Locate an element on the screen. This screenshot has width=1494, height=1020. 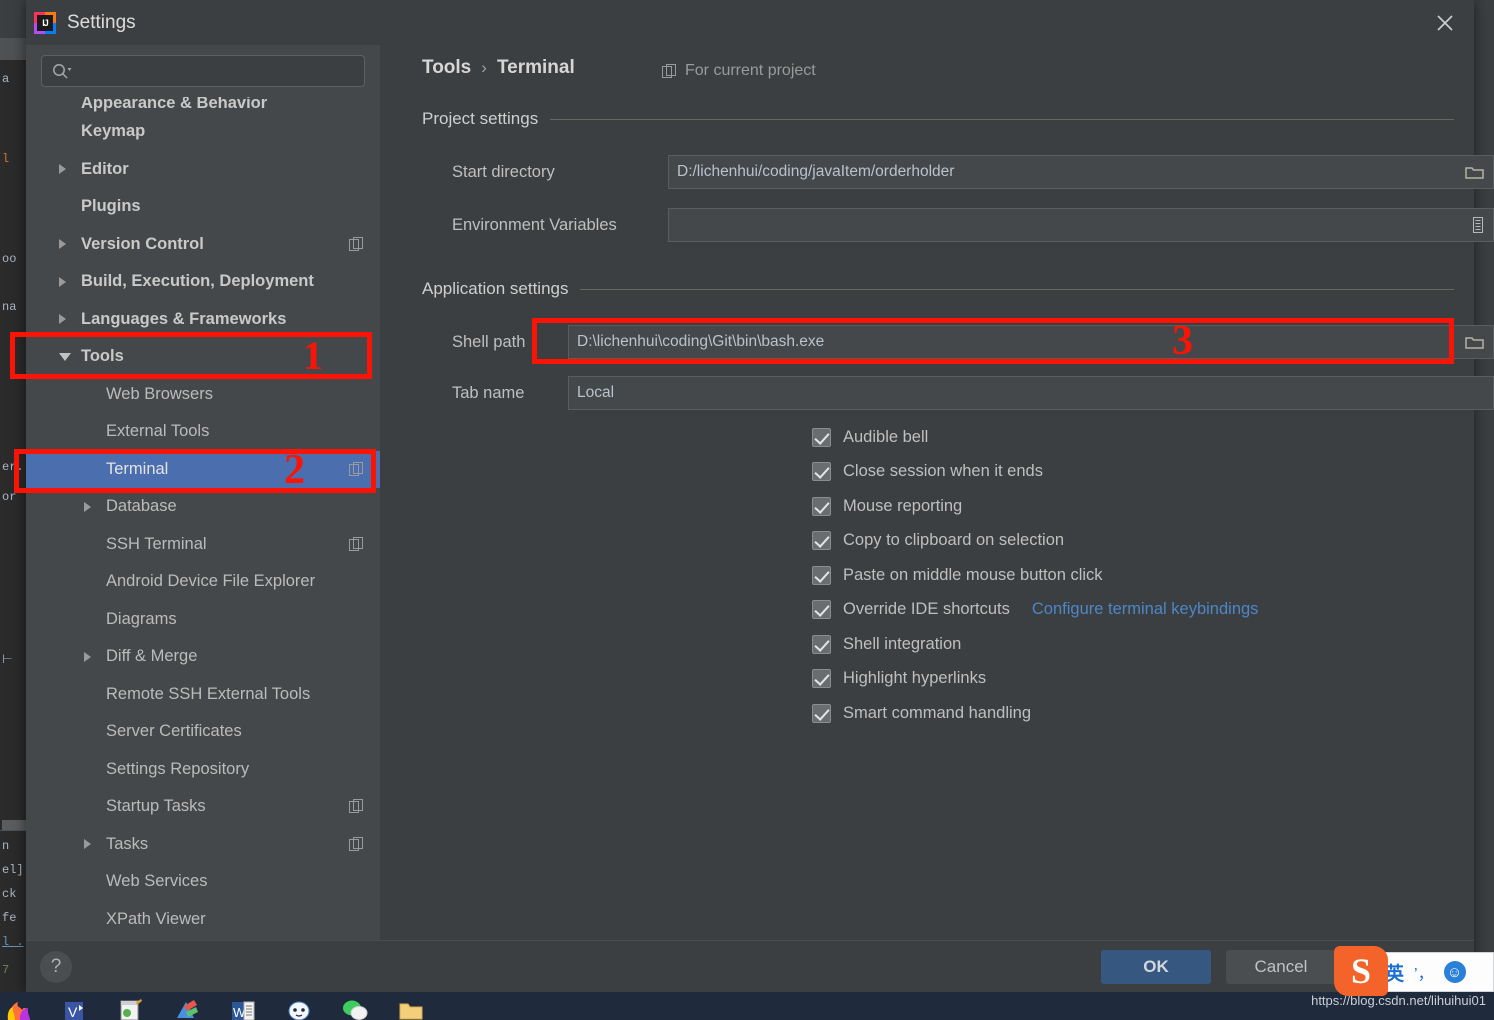
close-icon is located at coordinates (1445, 23).